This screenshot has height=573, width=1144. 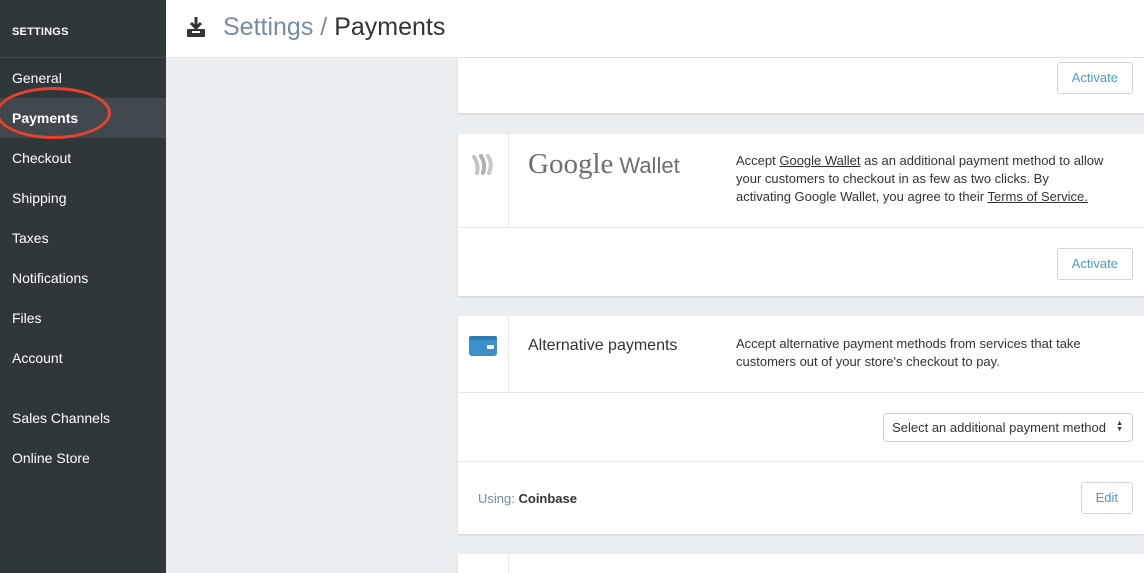 What do you see at coordinates (801, 563) in the screenshot?
I see `payment-card-bottom-partial` at bounding box center [801, 563].